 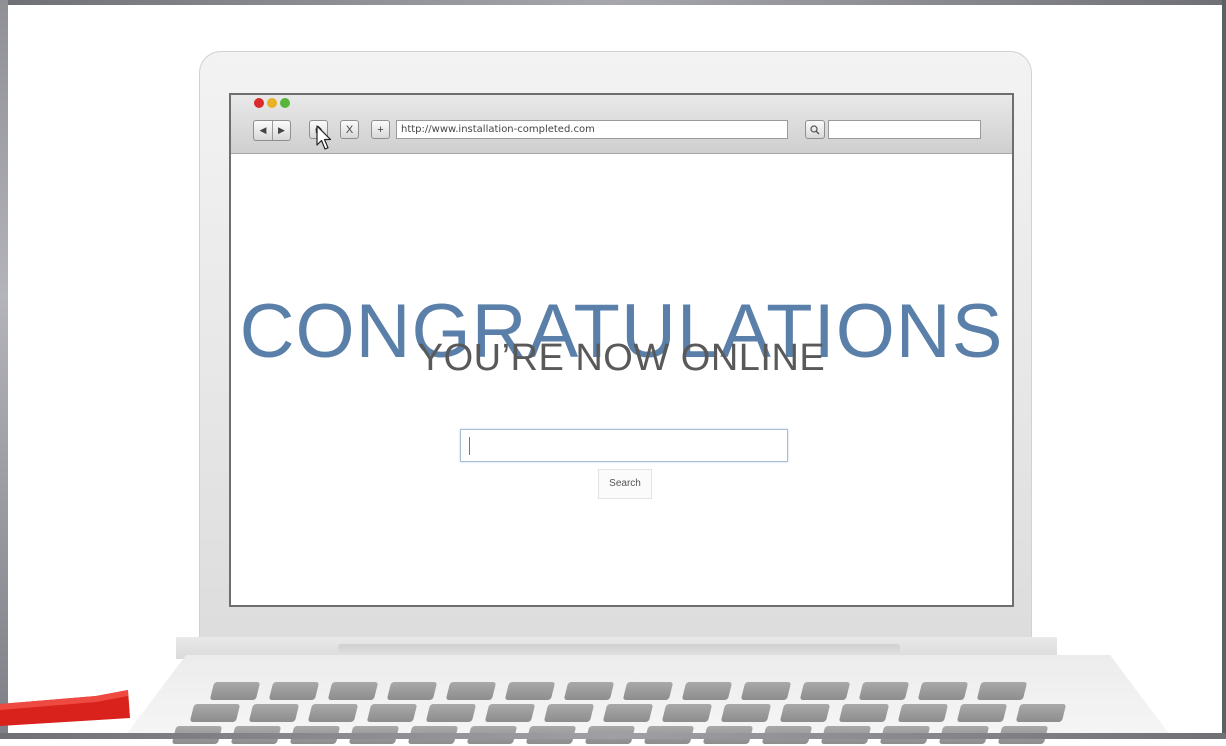 I want to click on photo-frame-top, so click(x=613, y=2).